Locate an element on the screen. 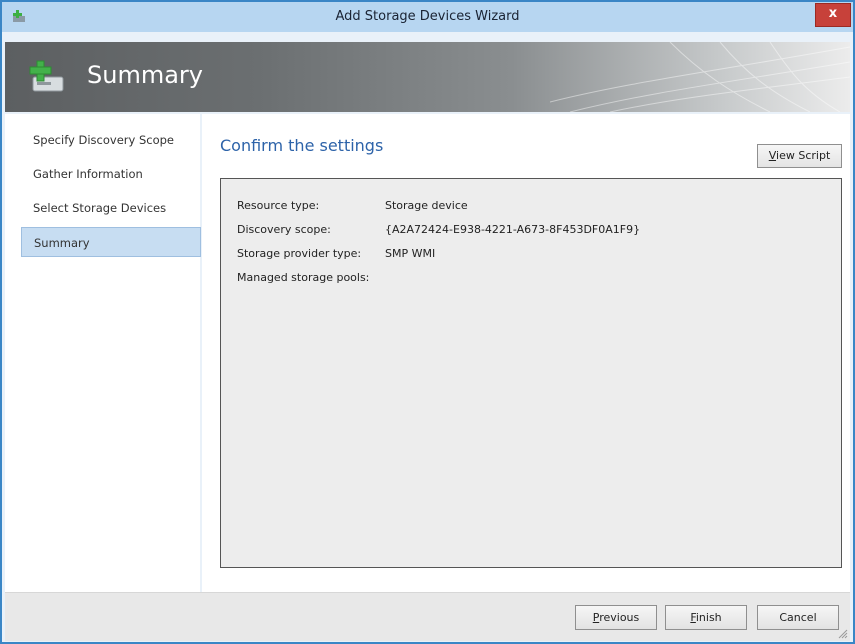 The height and width of the screenshot is (644, 855). sidebar-item-select-storage-devices: Select Storage Devices is located at coordinates (108, 208).